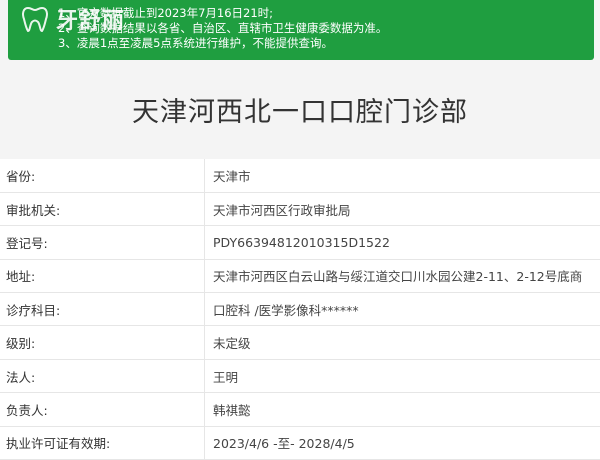 This screenshot has width=600, height=460. I want to click on notice-line-1: 1、官方数据截止到2023年7月16日21时;, so click(326, 13).